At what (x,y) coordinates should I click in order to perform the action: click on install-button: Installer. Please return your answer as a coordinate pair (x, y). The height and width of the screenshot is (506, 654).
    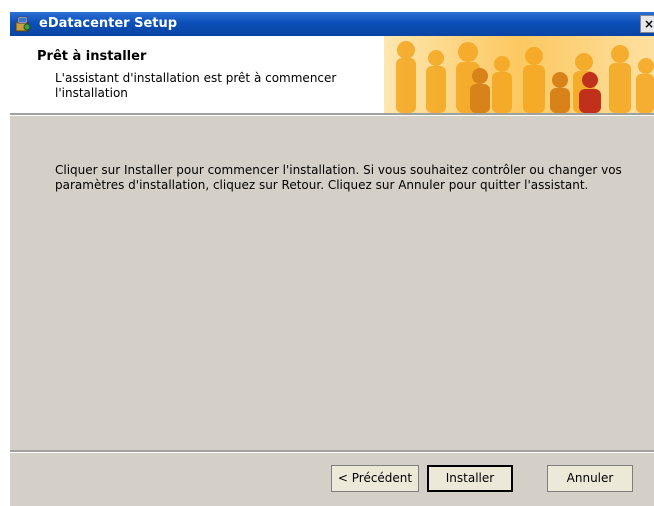
    Looking at the image, I should click on (470, 478).